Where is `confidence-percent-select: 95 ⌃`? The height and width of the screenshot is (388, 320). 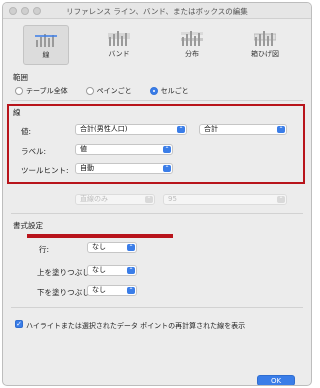 confidence-percent-select: 95 ⌃ is located at coordinates (225, 199).